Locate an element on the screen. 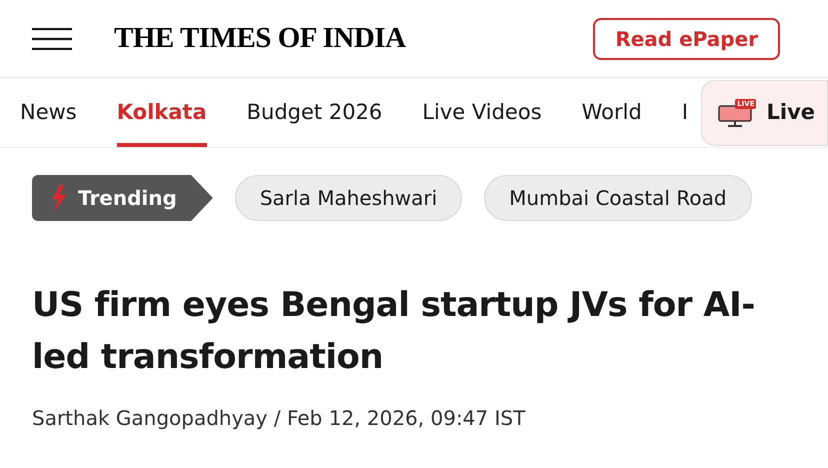  nav-tab: Live Videos is located at coordinates (482, 112).